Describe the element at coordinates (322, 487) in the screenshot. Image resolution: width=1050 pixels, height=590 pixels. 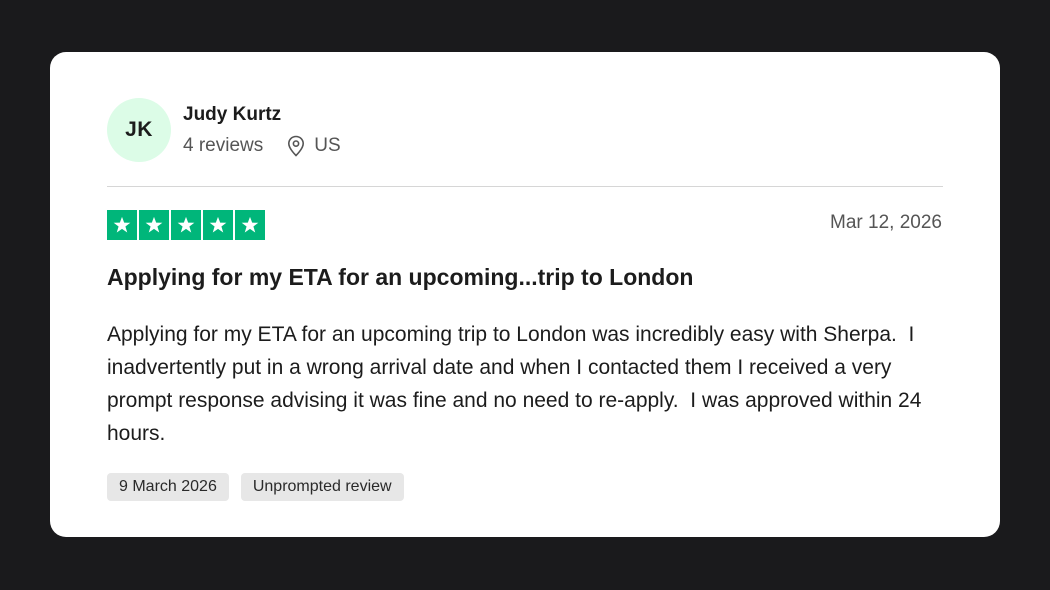
I see `review-type-tag: Unprompted review` at that location.